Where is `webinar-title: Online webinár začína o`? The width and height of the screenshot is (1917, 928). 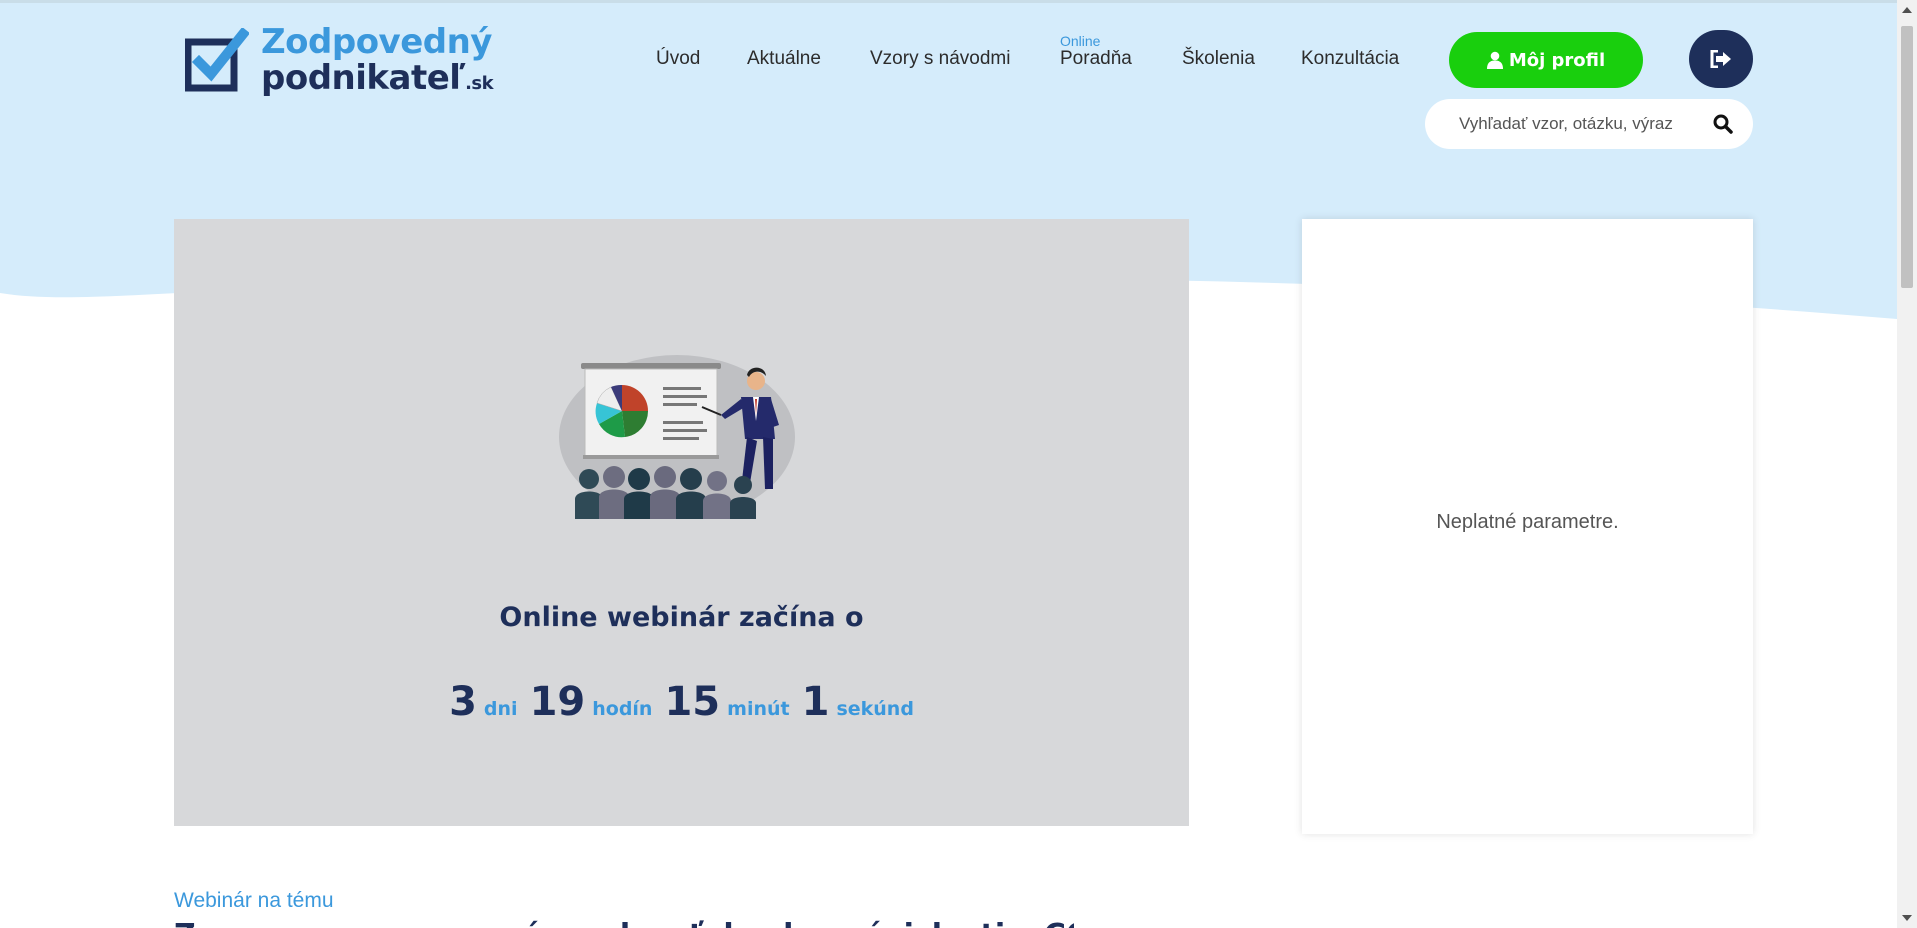 webinar-title: Online webinár začína o is located at coordinates (681, 617).